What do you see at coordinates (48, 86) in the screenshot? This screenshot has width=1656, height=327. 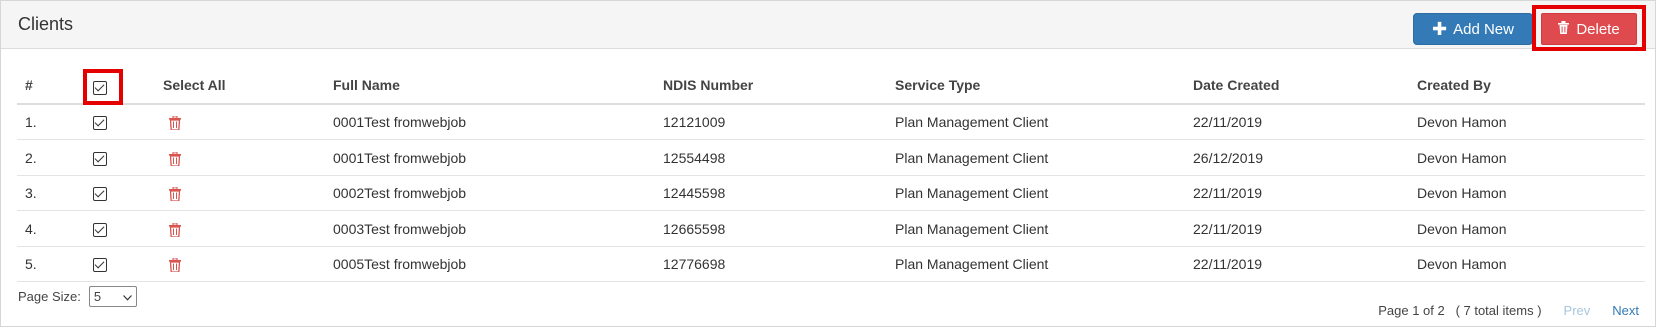 I see `header-number: #` at bounding box center [48, 86].